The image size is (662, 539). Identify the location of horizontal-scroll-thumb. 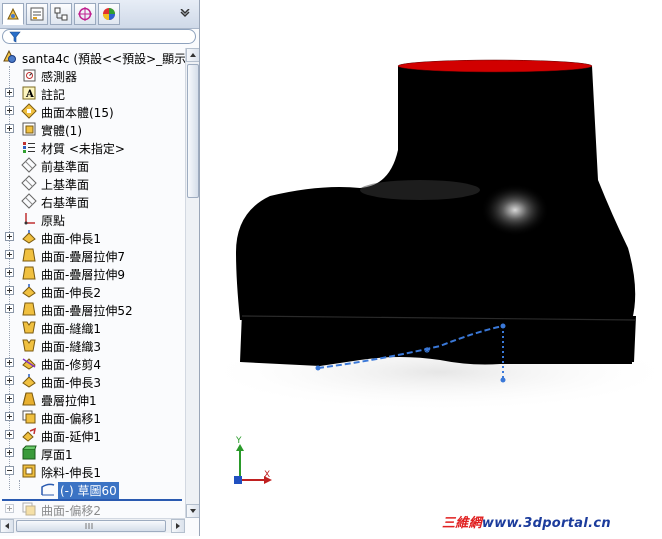
(91, 526).